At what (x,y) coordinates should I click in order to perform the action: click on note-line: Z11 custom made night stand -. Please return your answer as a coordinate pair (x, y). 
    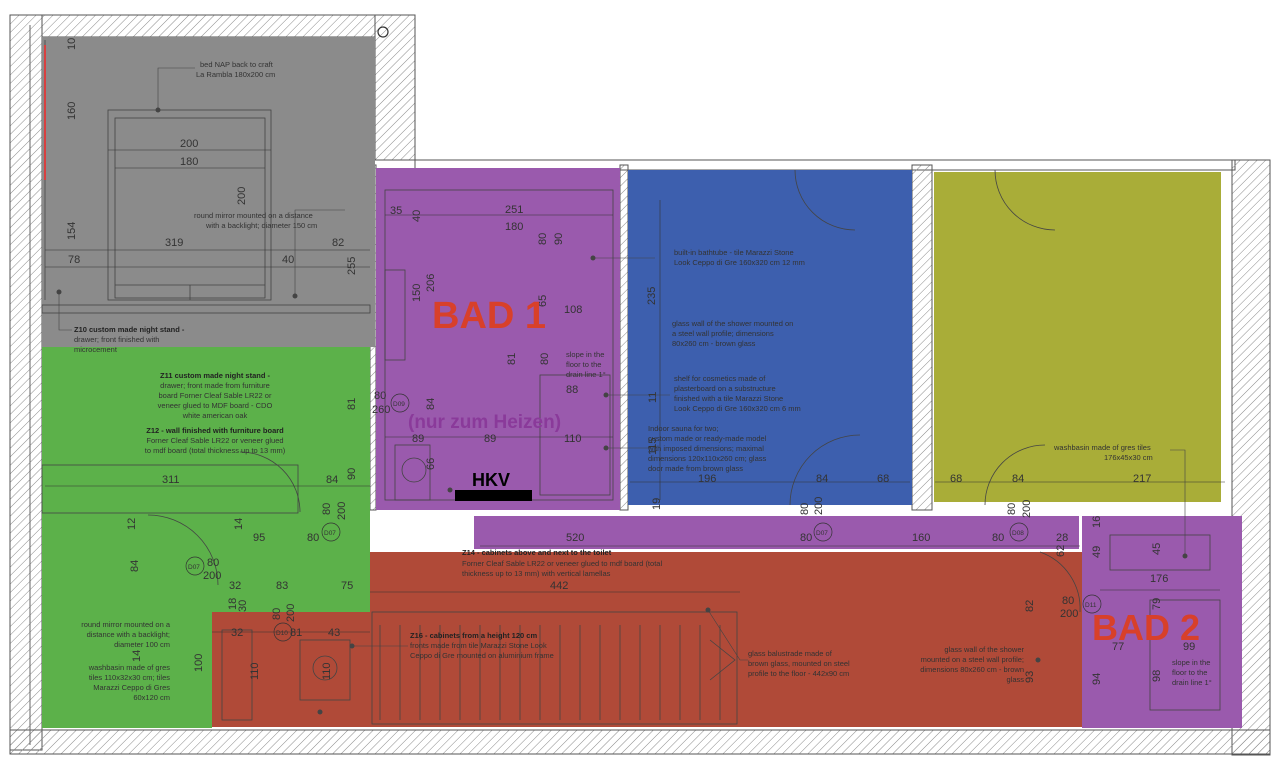
    Looking at the image, I should click on (215, 375).